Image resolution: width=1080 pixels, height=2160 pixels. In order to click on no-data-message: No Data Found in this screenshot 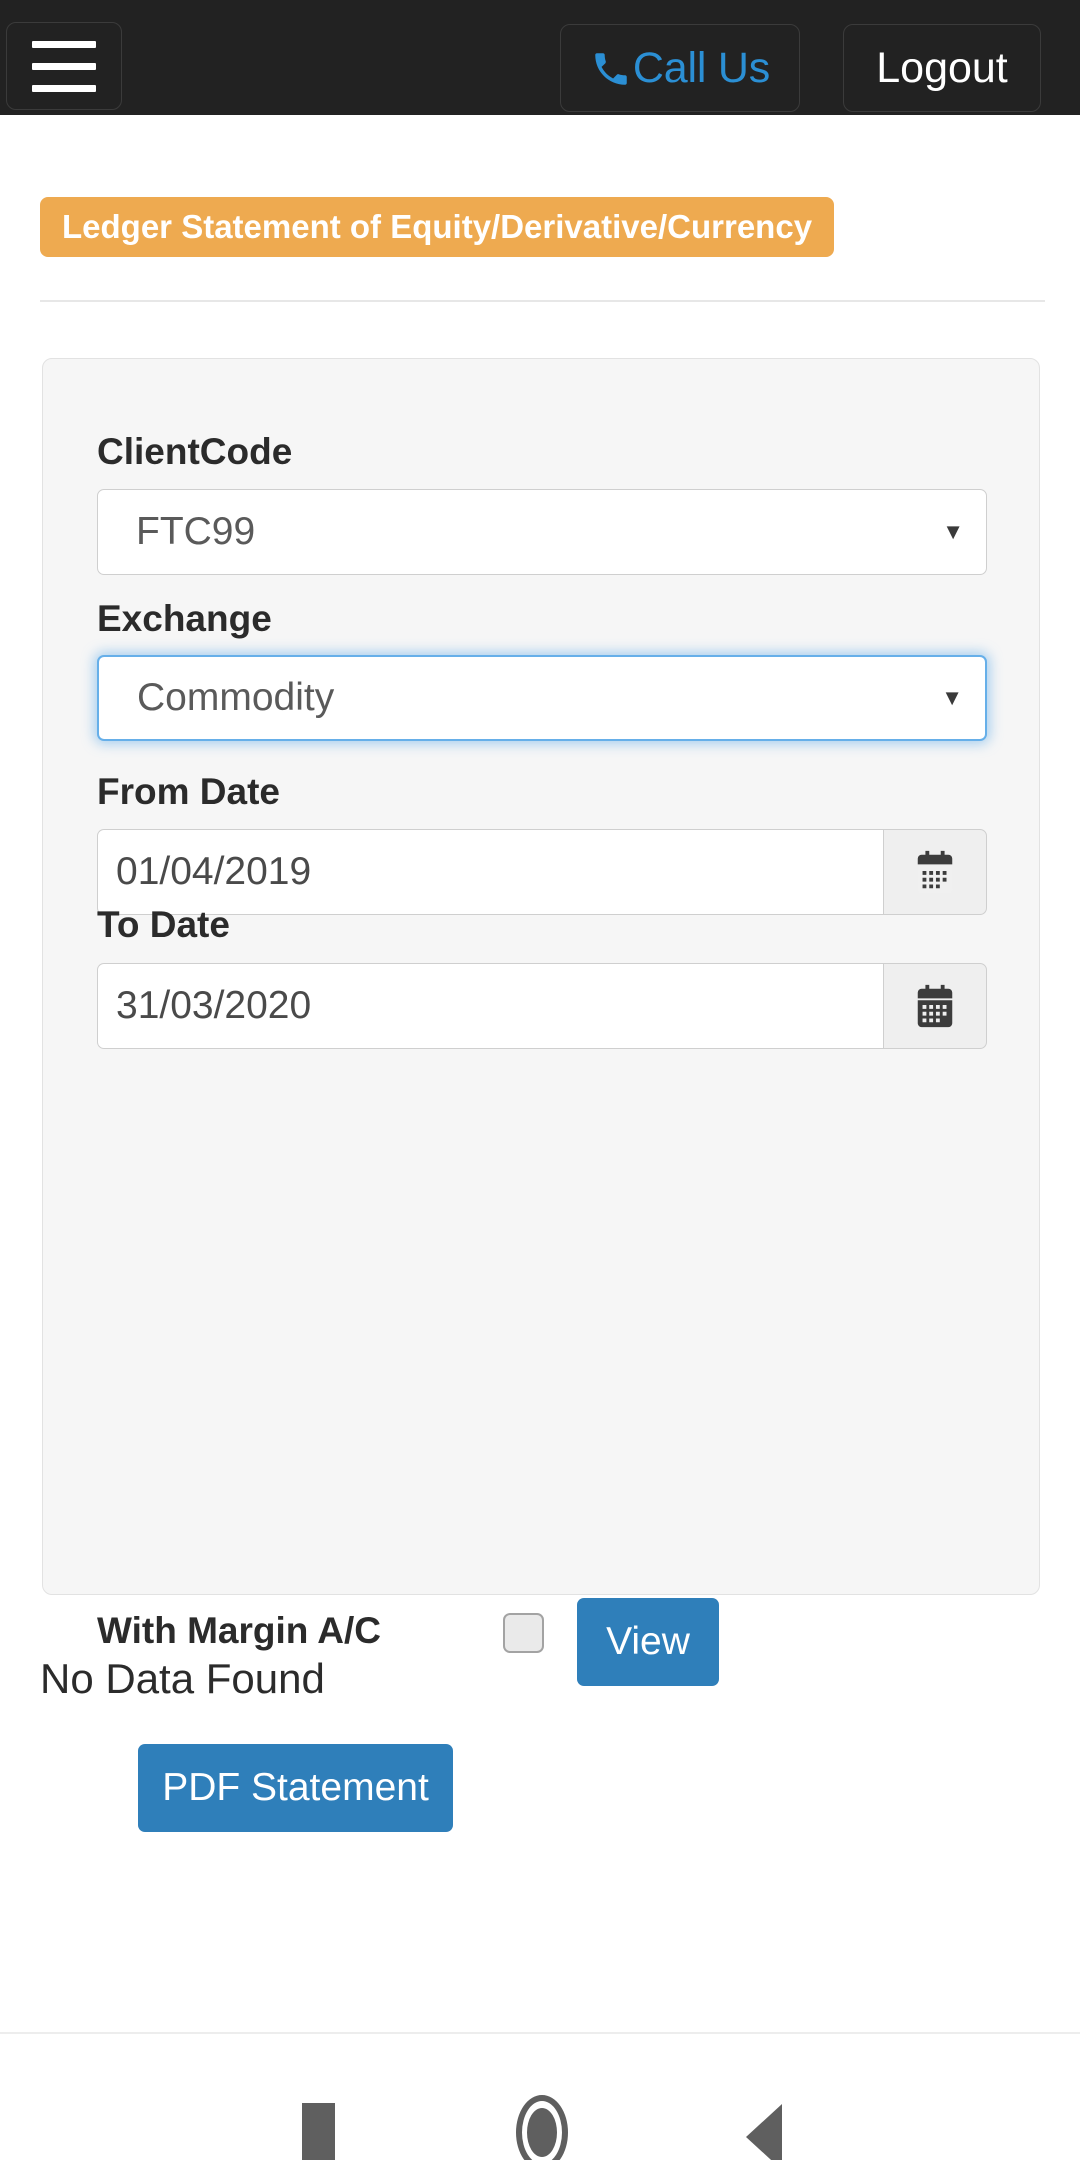, I will do `click(182, 1678)`.